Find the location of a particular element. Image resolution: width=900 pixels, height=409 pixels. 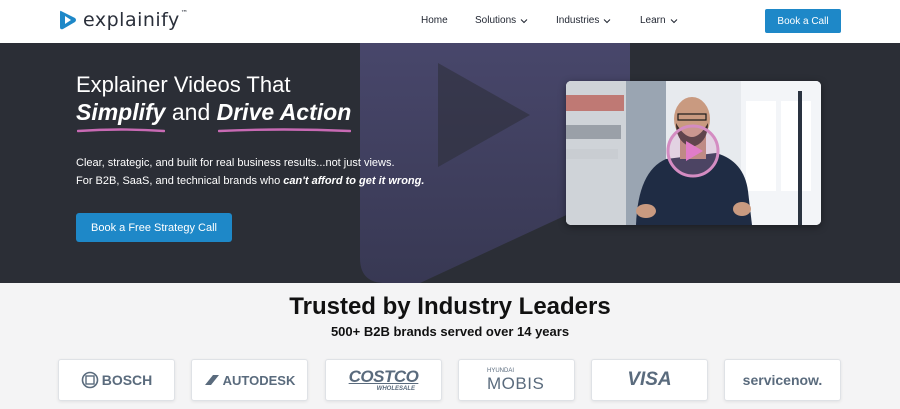

nav-learn-label: Learn is located at coordinates (653, 20).